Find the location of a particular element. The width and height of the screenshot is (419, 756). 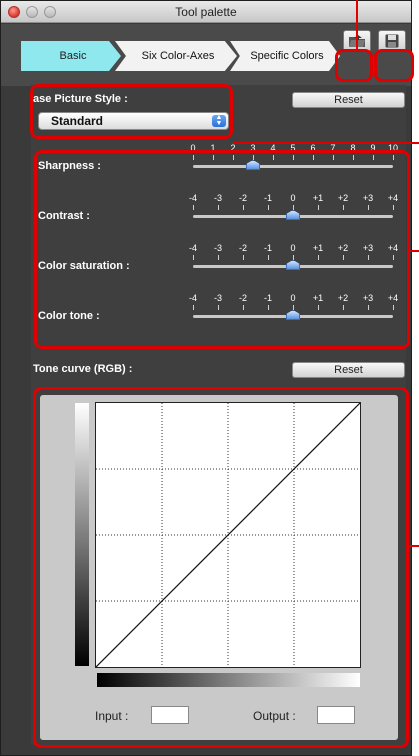

scale-tick-label: 8 is located at coordinates (353, 148).